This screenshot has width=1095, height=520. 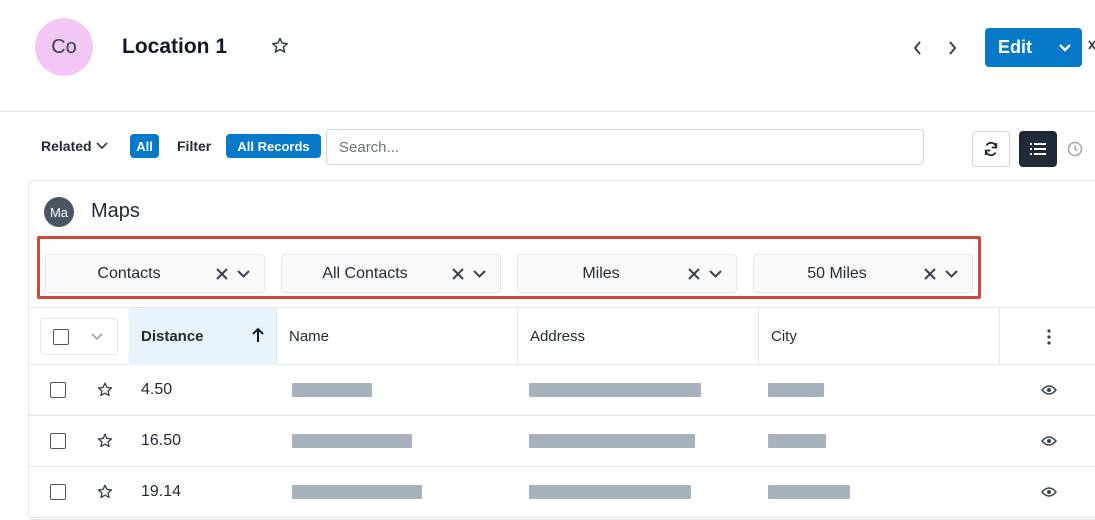 I want to click on related-label: Related, so click(x=66, y=146).